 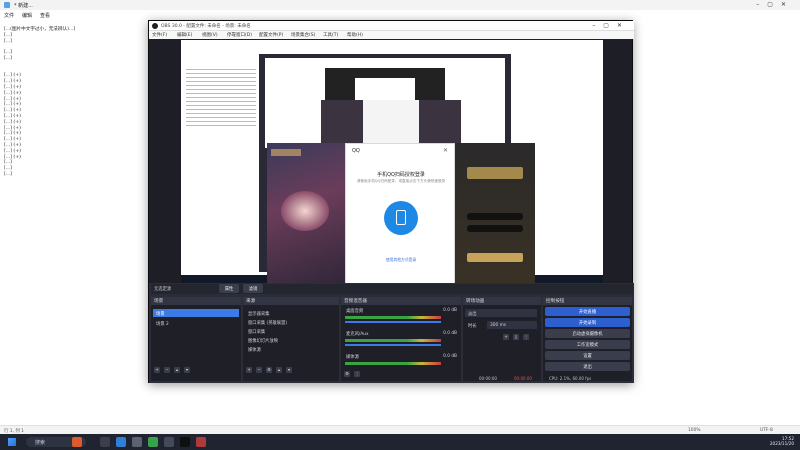 What do you see at coordinates (502, 343) in the screenshot?
I see `transitions-dock: 淡出 时长 300 ms + ▯ ⋮` at bounding box center [502, 343].